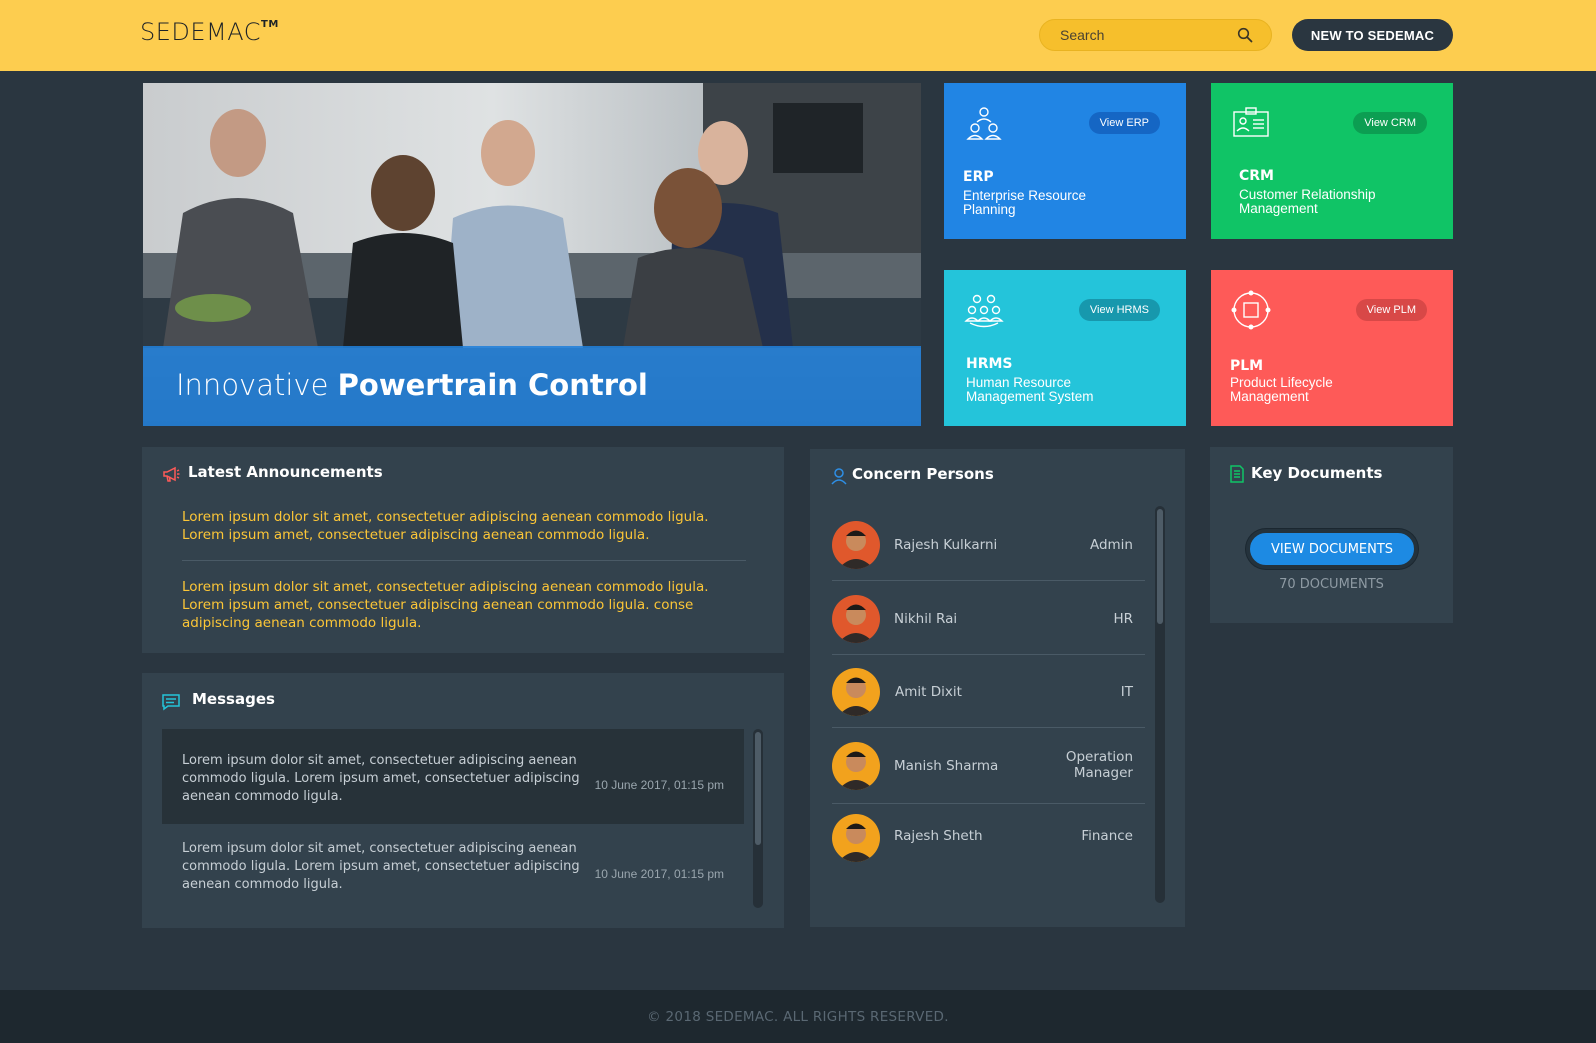 The image size is (1596, 1043). I want to click on tile-erp-code: ERP, so click(978, 177).